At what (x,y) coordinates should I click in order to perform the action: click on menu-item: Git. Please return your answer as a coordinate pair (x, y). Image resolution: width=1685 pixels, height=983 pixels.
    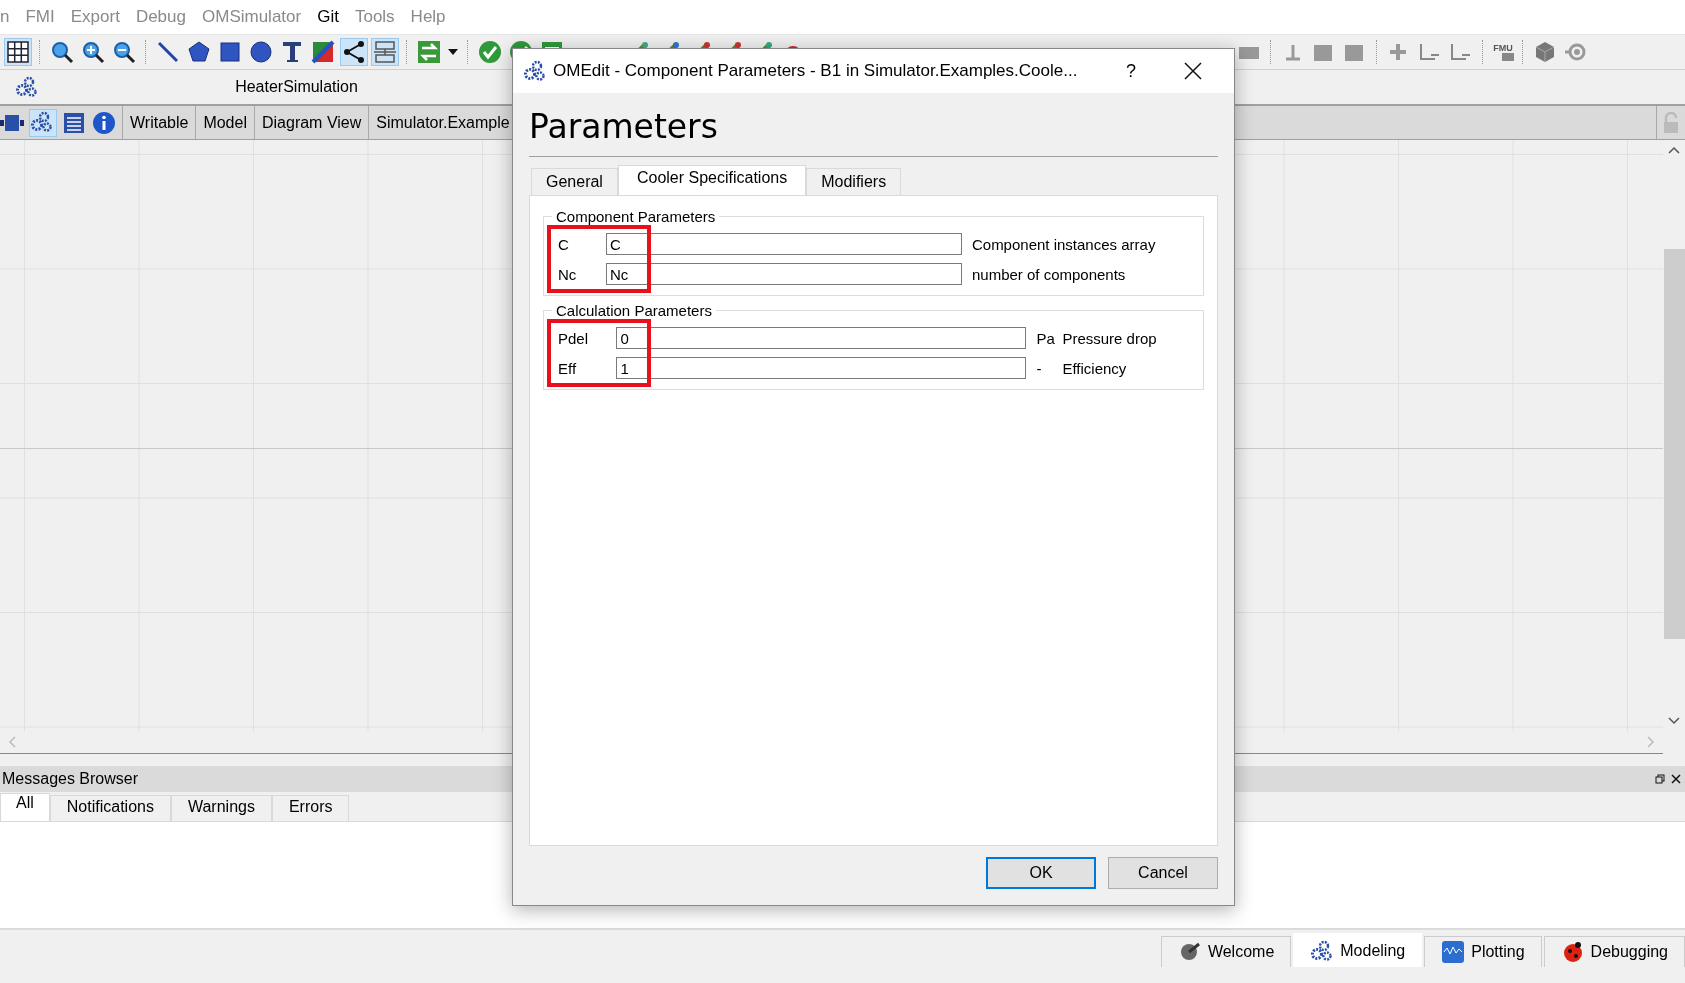
    Looking at the image, I should click on (328, 17).